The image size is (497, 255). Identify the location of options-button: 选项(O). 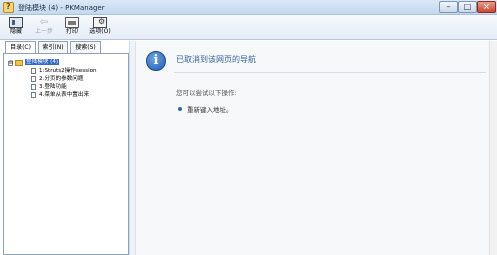
(100, 27).